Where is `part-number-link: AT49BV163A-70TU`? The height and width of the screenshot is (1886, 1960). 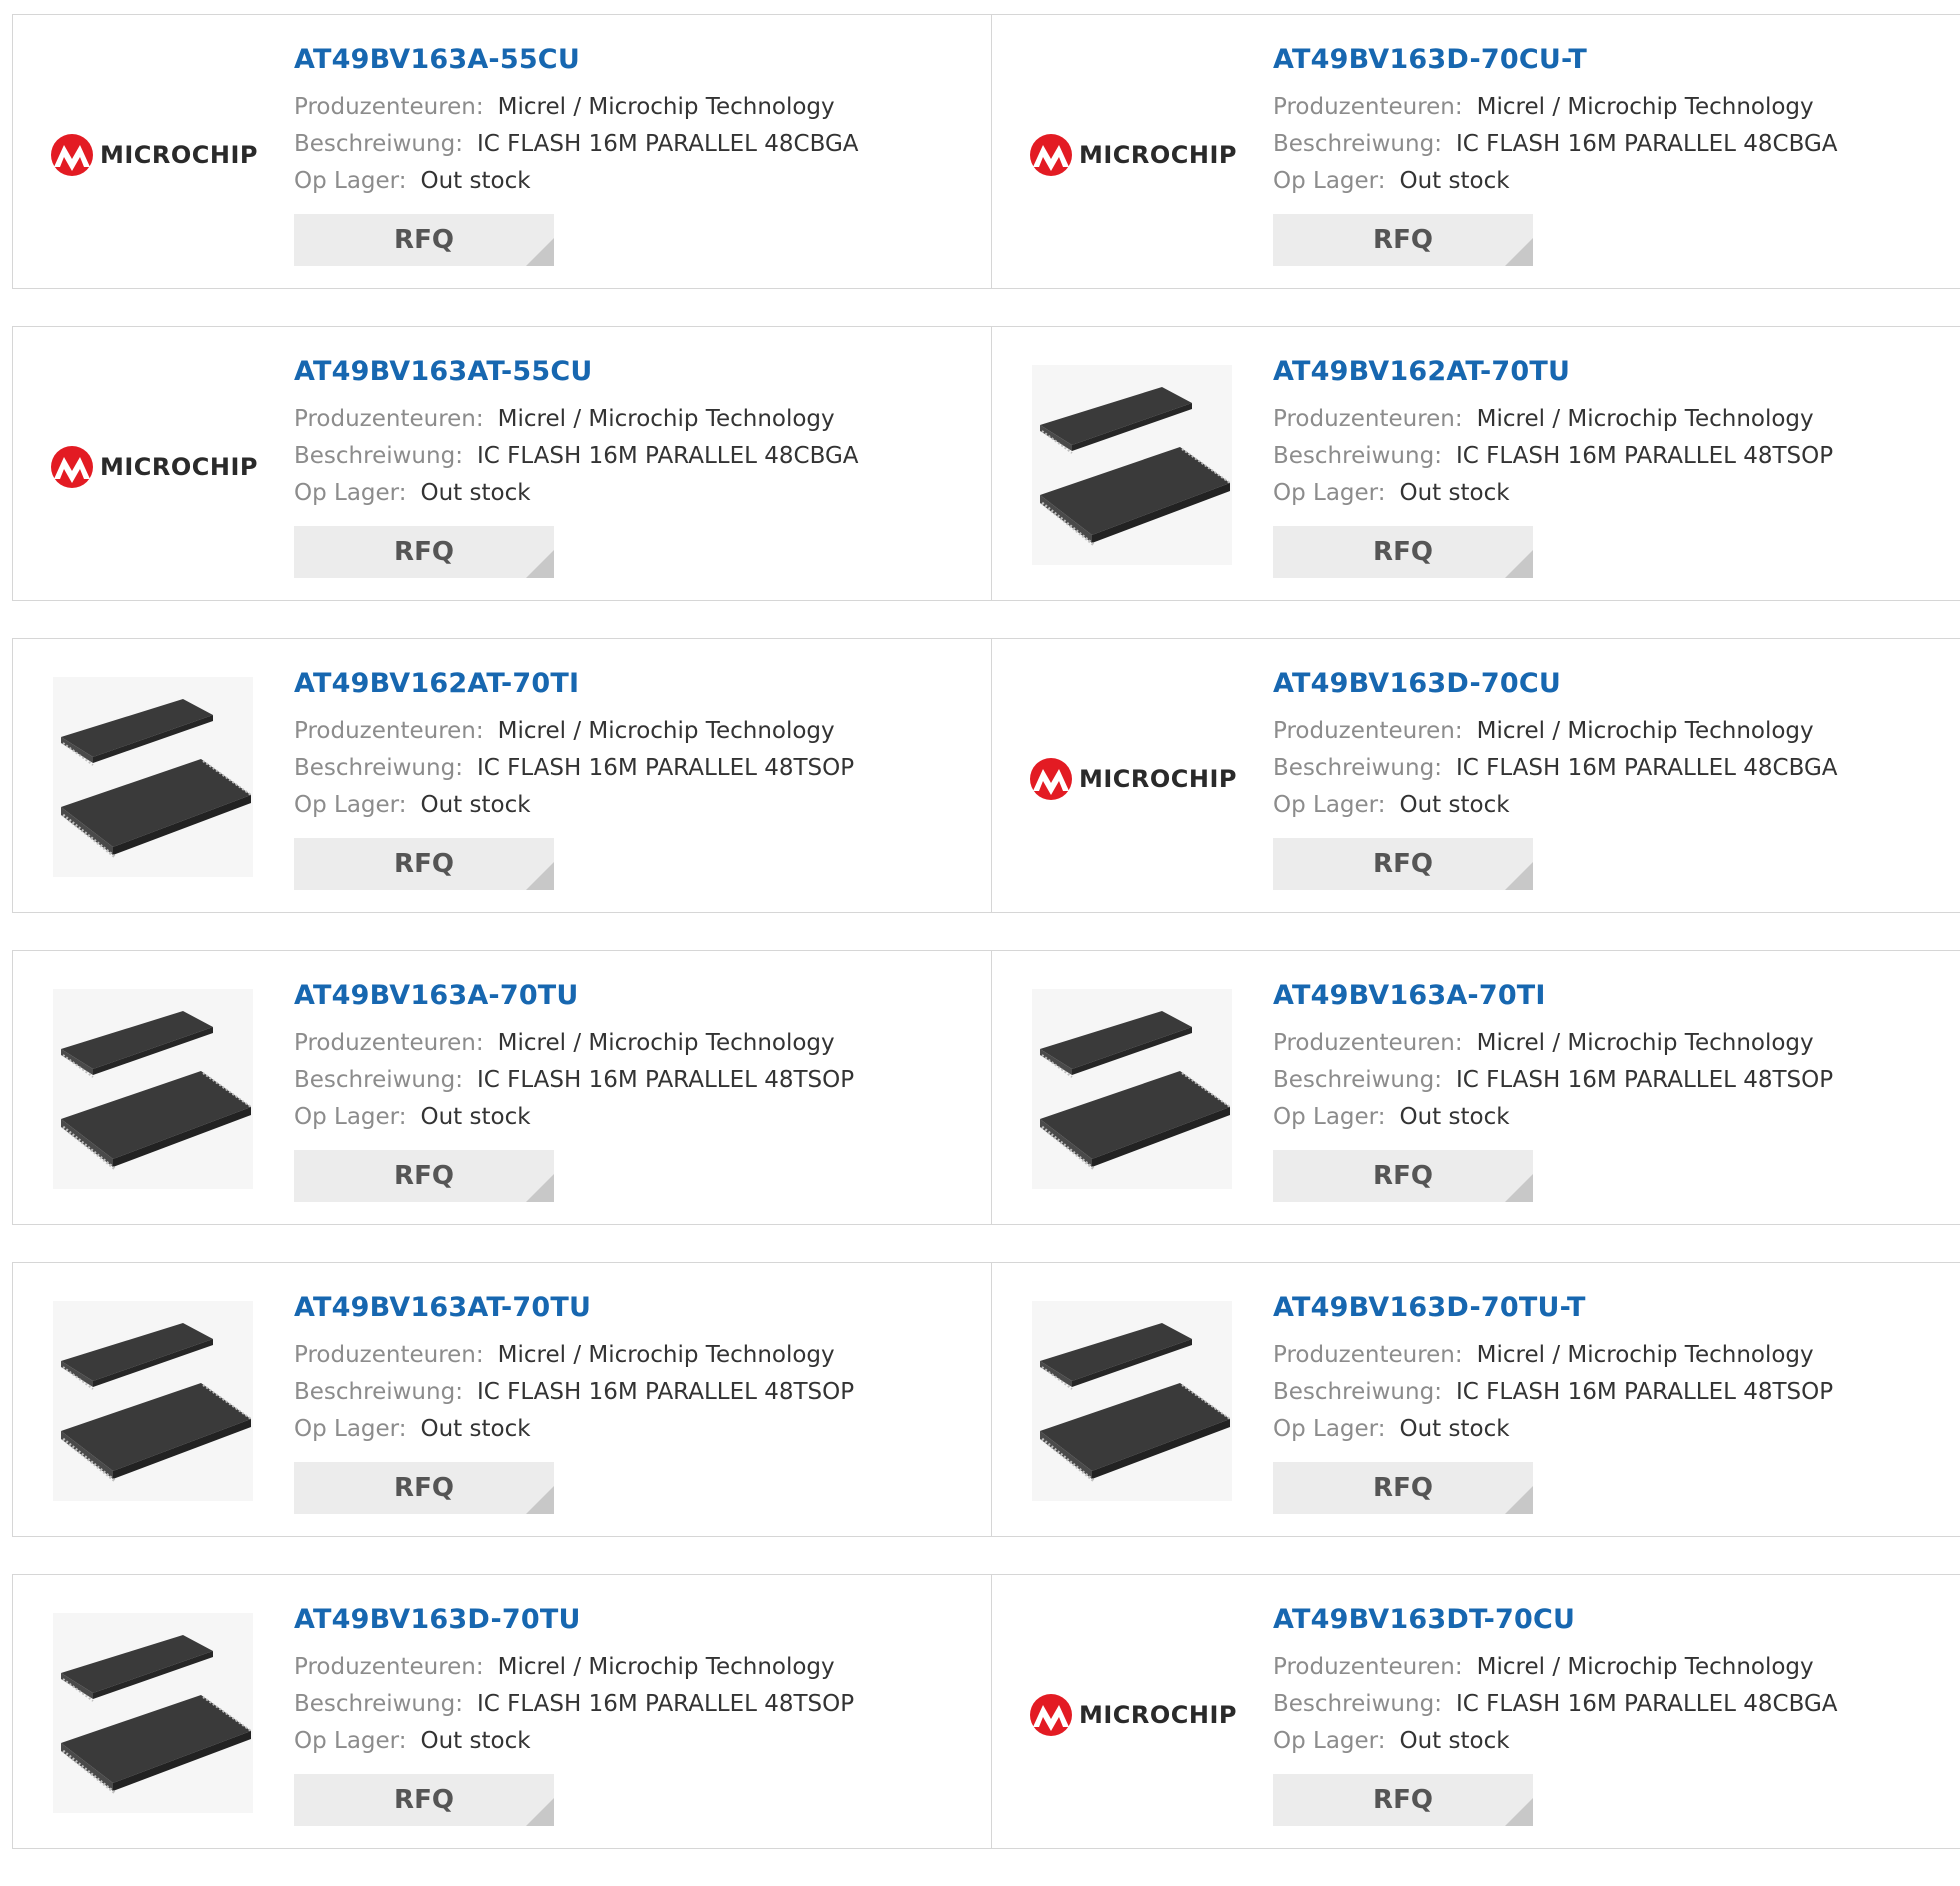 part-number-link: AT49BV163A-70TU is located at coordinates (574, 996).